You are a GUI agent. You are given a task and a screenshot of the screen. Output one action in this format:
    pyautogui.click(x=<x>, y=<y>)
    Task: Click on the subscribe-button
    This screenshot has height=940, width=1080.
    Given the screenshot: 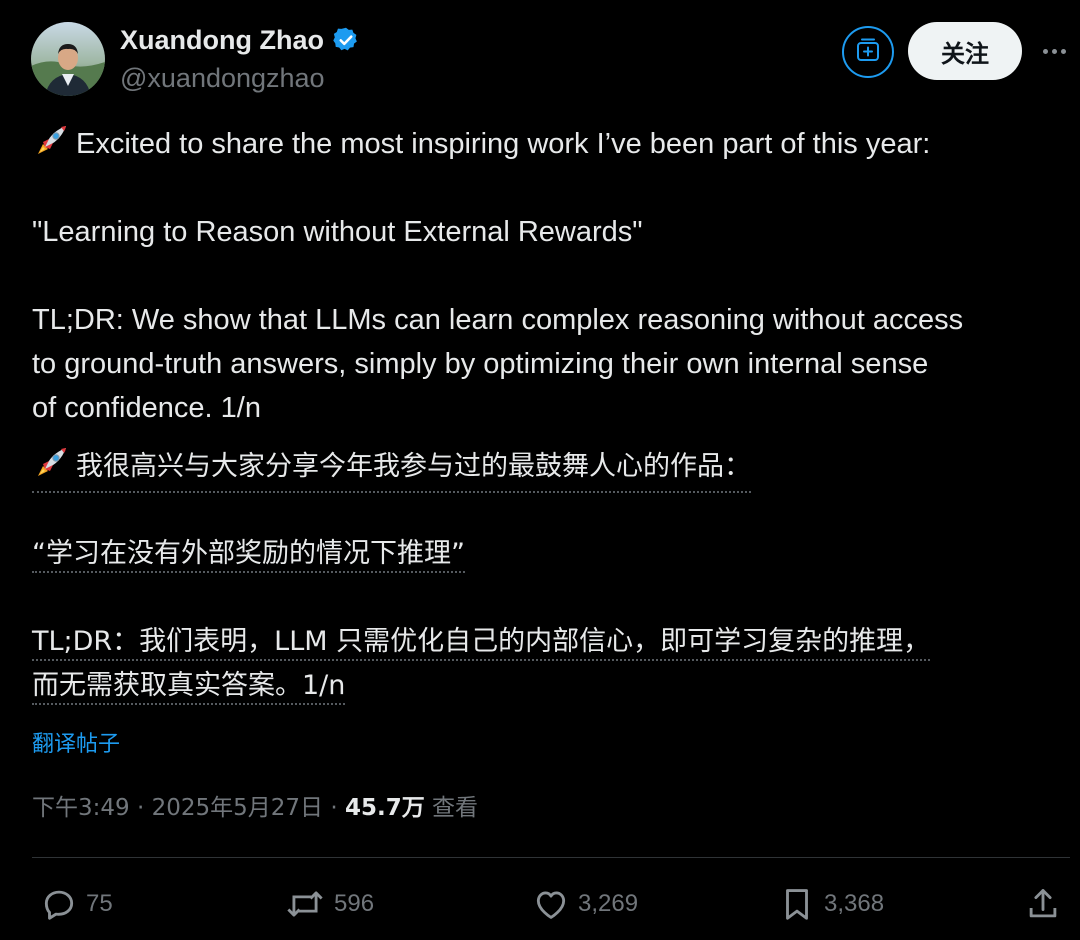 What is the action you would take?
    pyautogui.click(x=868, y=52)
    